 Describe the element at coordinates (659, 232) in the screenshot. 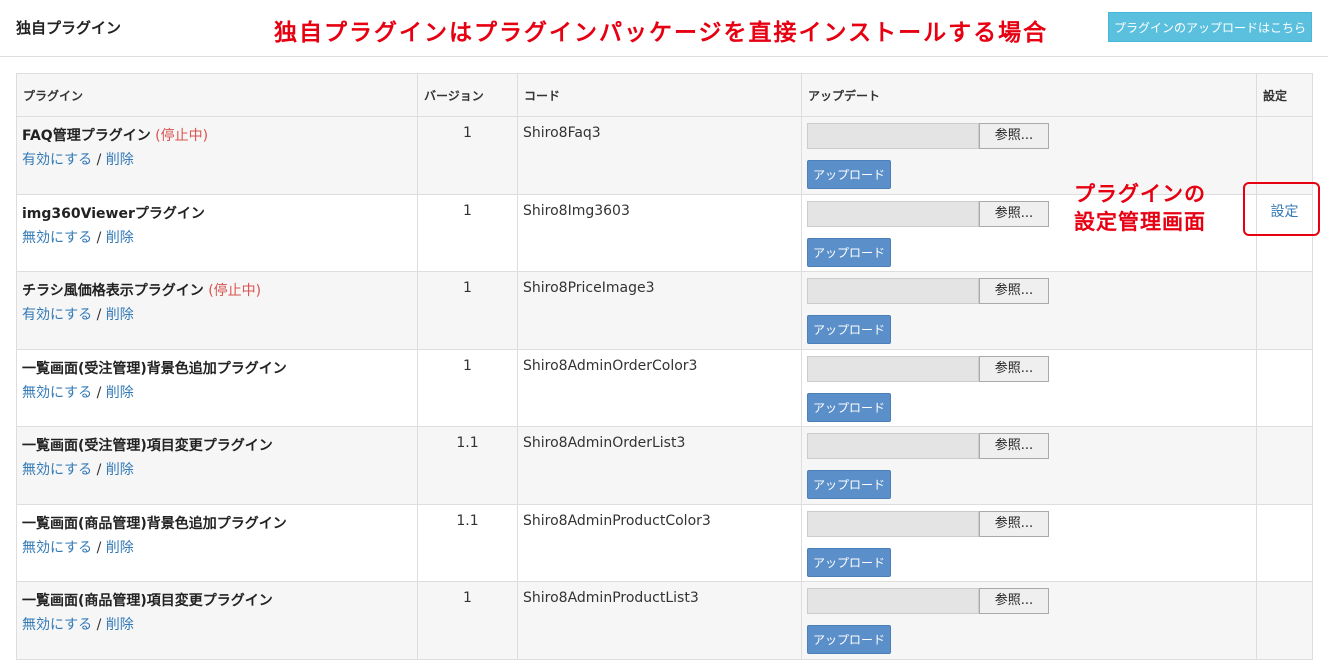

I see `code-cell: Shiro8Img3603` at that location.